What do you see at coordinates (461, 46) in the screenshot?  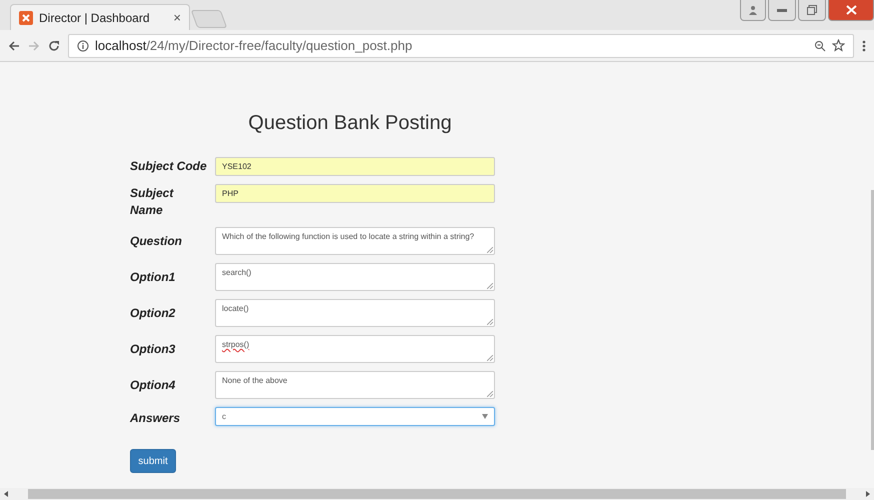 I see `address-bar: localhost/24/my/Director-free/faculty/question_post.php` at bounding box center [461, 46].